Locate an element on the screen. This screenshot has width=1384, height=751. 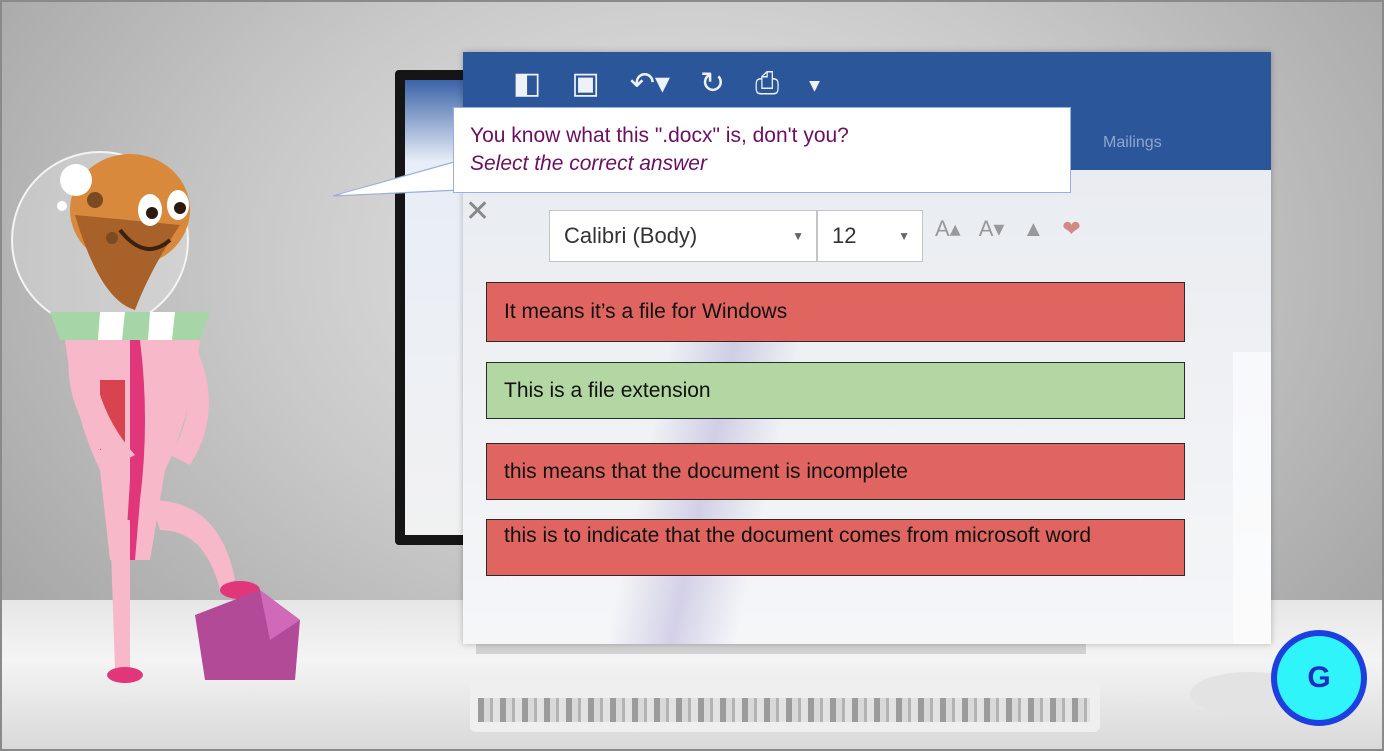
document-page is located at coordinates (1252, 498).